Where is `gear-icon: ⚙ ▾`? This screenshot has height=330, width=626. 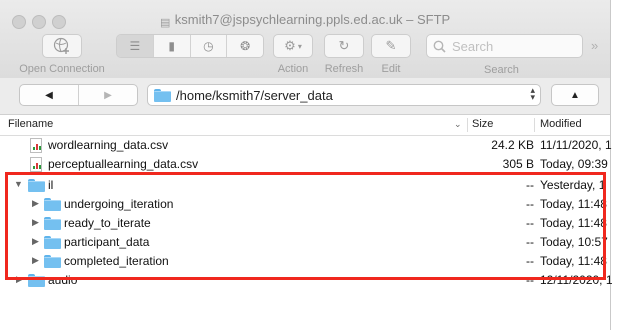 gear-icon: ⚙ ▾ is located at coordinates (293, 46).